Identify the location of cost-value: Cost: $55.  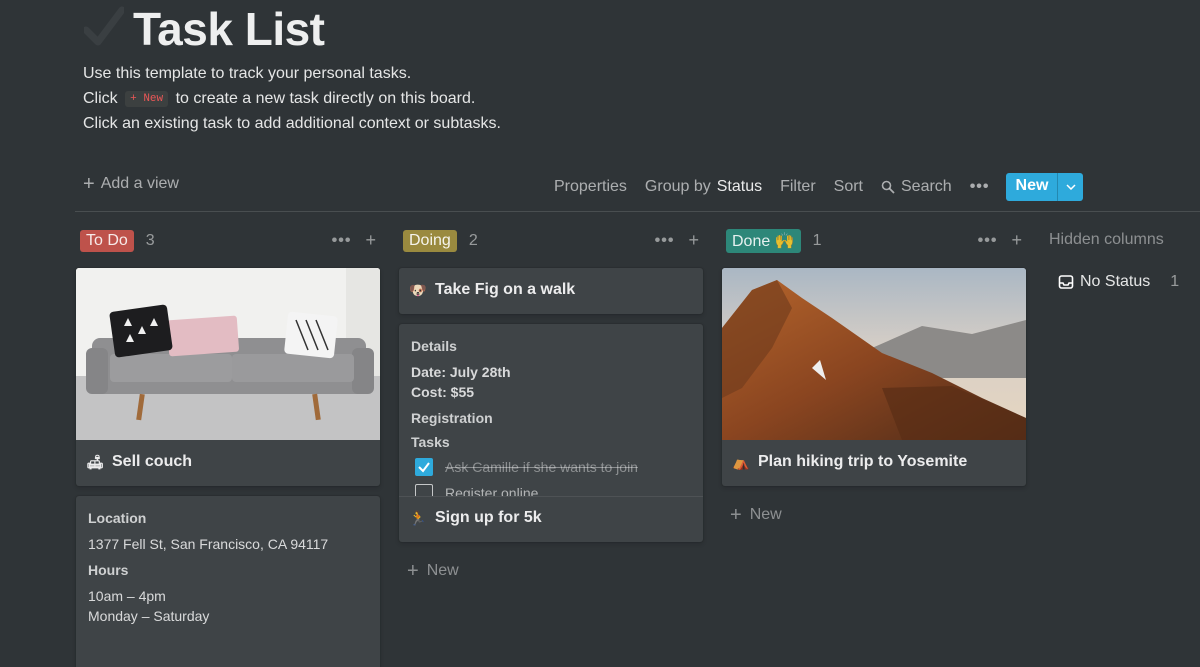
(443, 392).